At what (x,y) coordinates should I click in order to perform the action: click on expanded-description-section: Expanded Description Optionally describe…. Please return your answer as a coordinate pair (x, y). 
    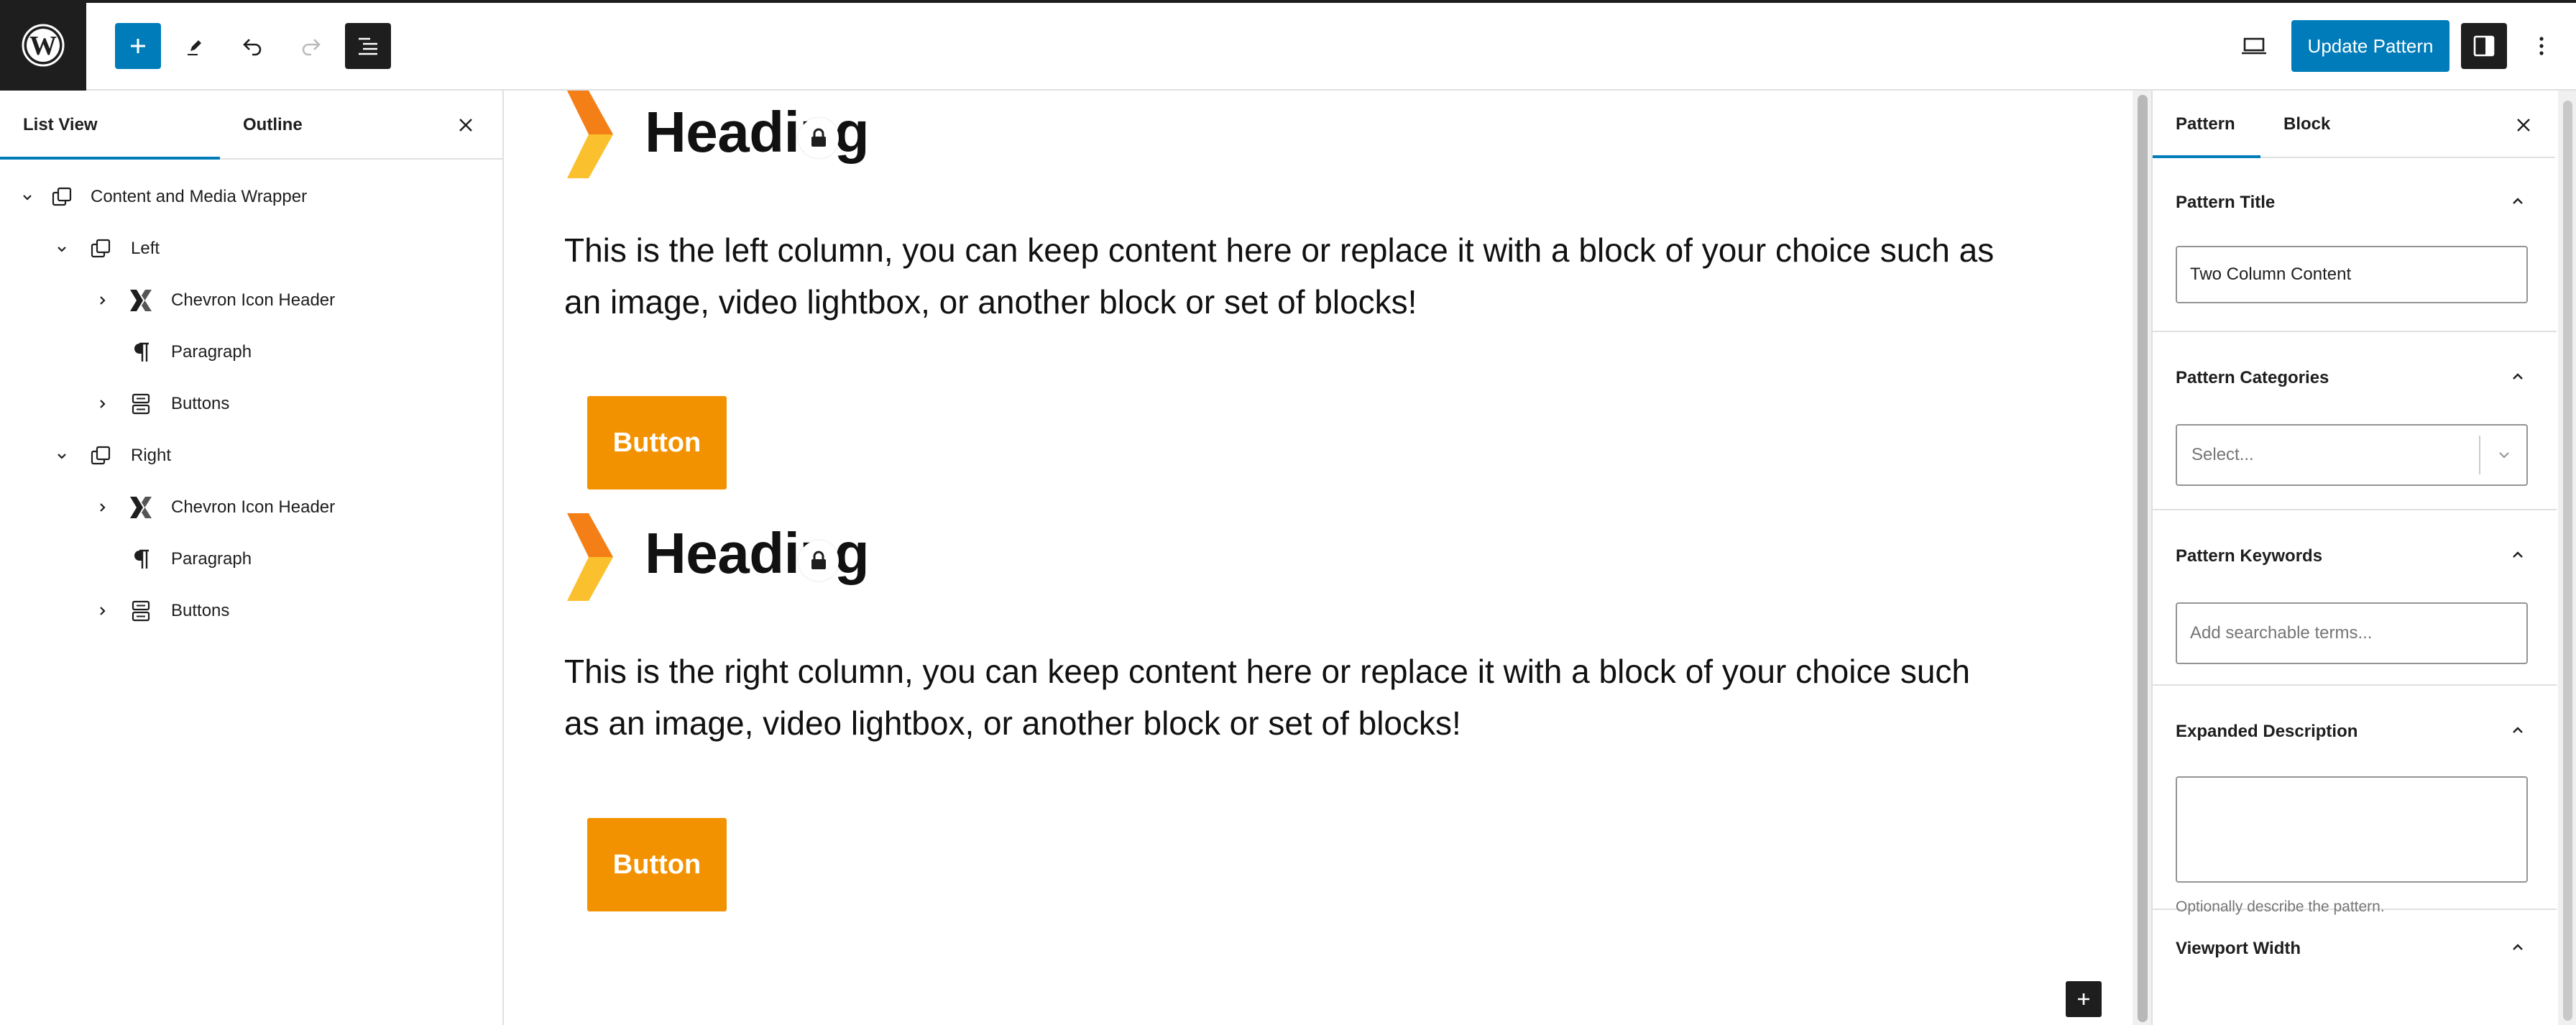
    Looking at the image, I should click on (2355, 800).